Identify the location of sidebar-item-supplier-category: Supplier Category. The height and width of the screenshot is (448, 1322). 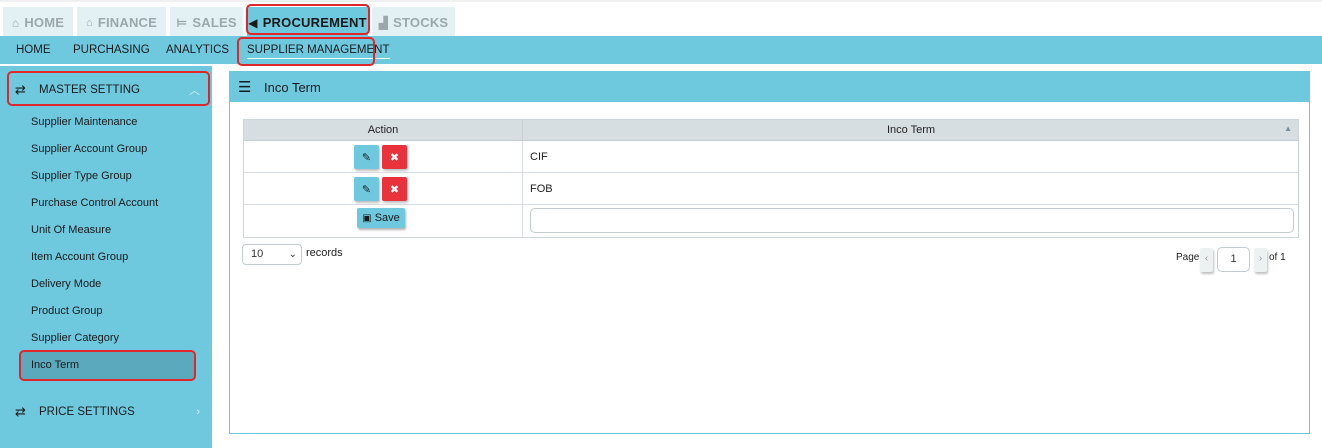
(107, 338).